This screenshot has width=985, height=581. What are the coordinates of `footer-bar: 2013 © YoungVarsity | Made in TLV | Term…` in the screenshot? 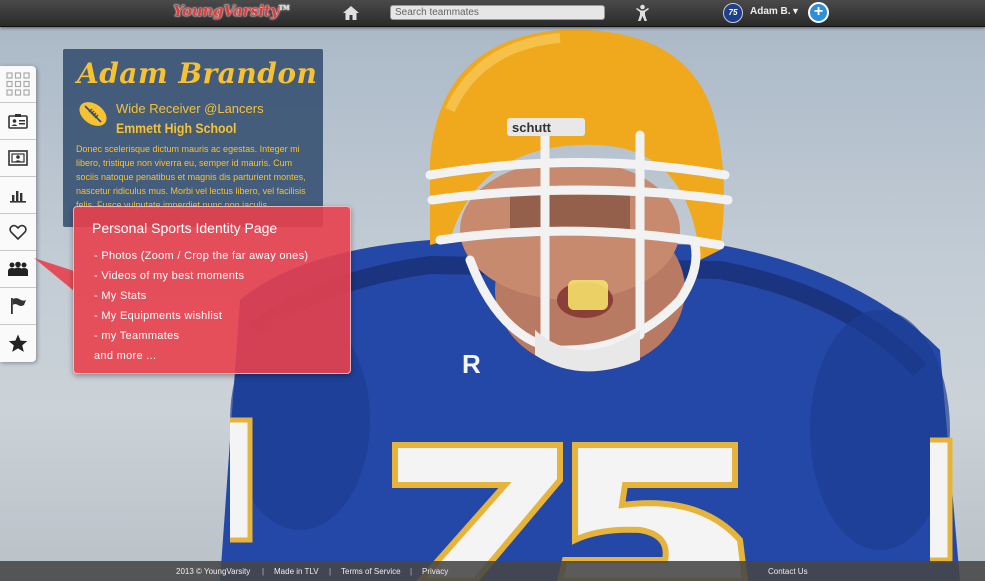 It's located at (492, 571).